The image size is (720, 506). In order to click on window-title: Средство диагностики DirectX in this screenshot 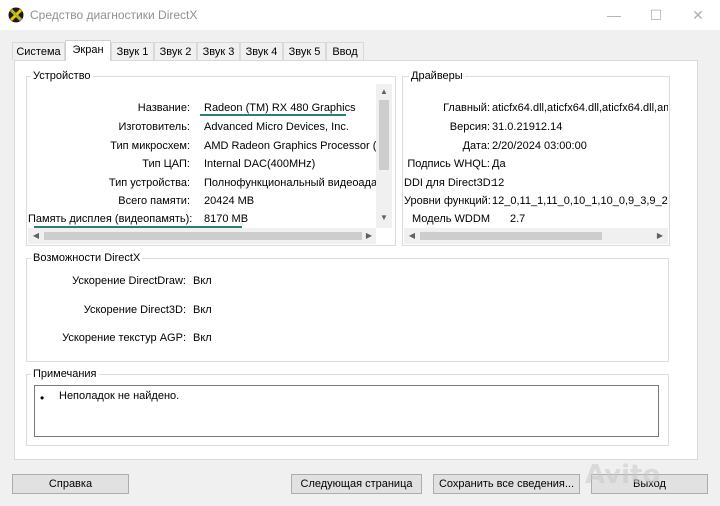, I will do `click(114, 15)`.